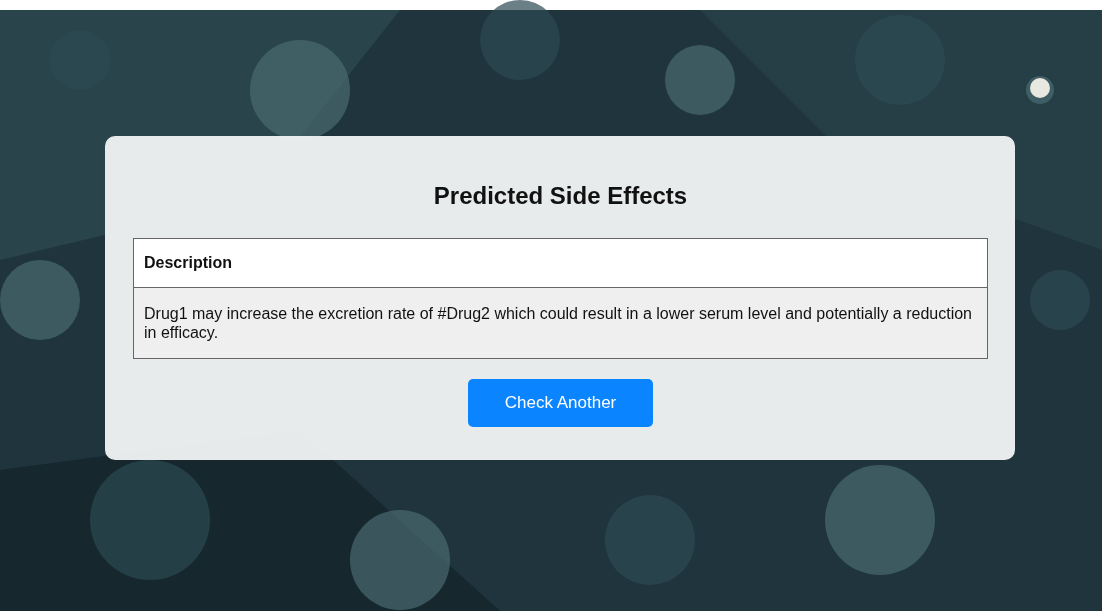  What do you see at coordinates (560, 323) in the screenshot?
I see `table-cell: Drug1 may increase the excretion rate of #Drug2 which could result in a lower serum level and potentially a reduction in efficacy.` at bounding box center [560, 323].